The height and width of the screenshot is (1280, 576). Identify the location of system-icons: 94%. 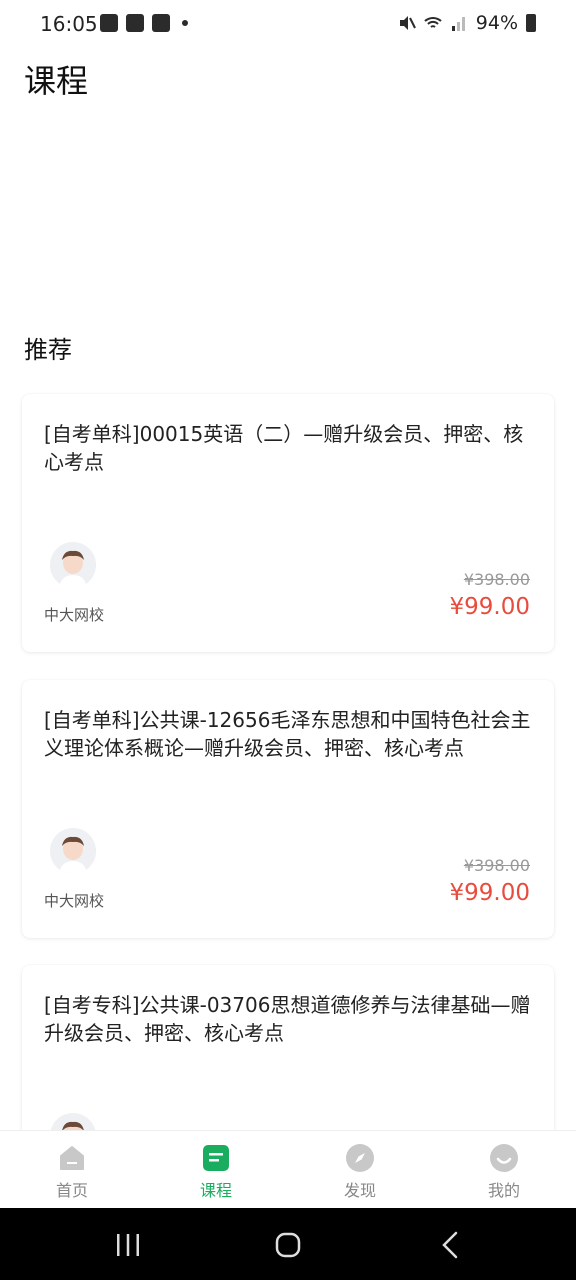
(467, 23).